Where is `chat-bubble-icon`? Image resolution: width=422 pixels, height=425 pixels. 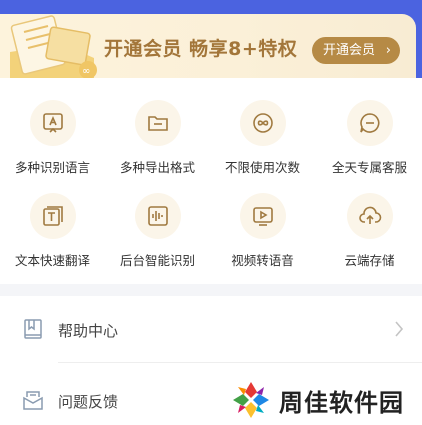 chat-bubble-icon is located at coordinates (369, 123).